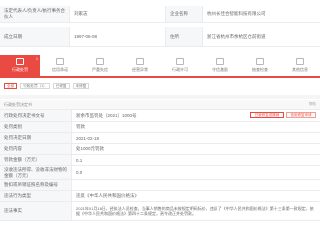 The height and width of the screenshot is (240, 320). Describe the element at coordinates (180, 61) in the screenshot. I see `license-icon` at that location.